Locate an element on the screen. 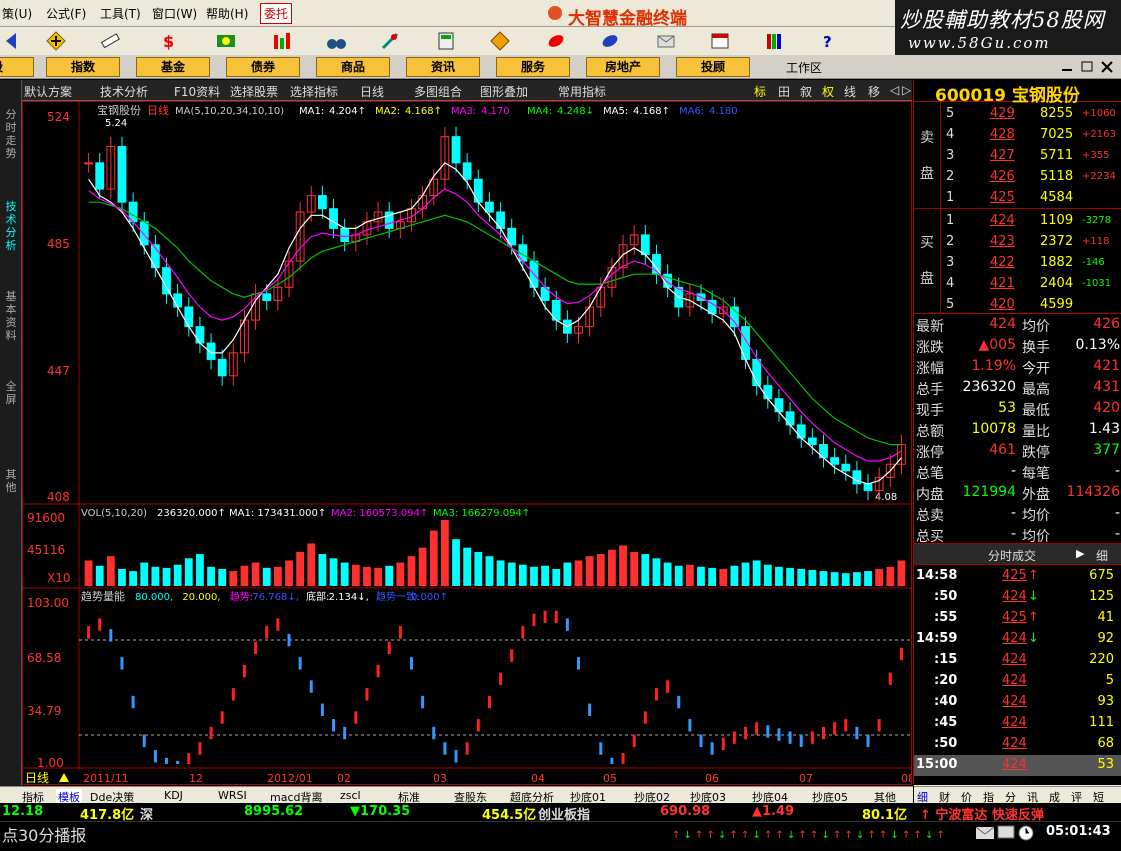 The image size is (1121, 851). arrow-left-icon is located at coordinates (12, 41).